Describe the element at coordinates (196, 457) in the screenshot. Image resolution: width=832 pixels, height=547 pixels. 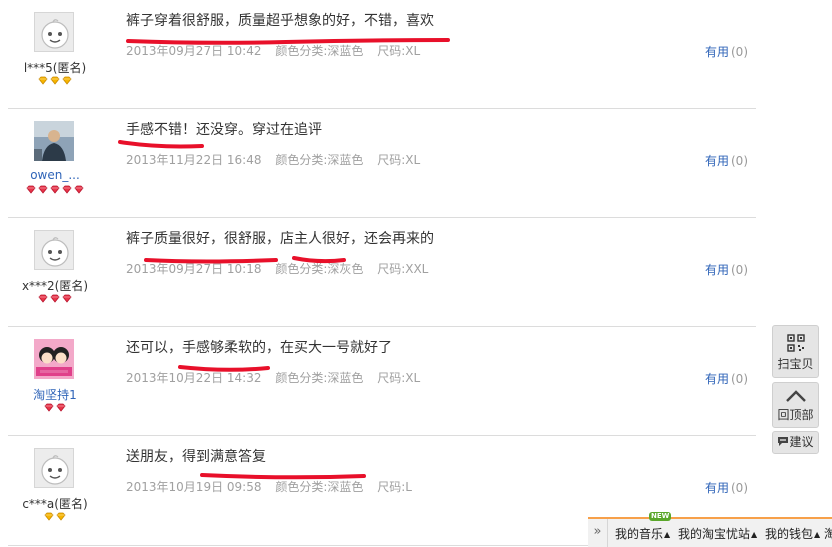
I see `review-text: 送朋友，得到满意答复` at that location.